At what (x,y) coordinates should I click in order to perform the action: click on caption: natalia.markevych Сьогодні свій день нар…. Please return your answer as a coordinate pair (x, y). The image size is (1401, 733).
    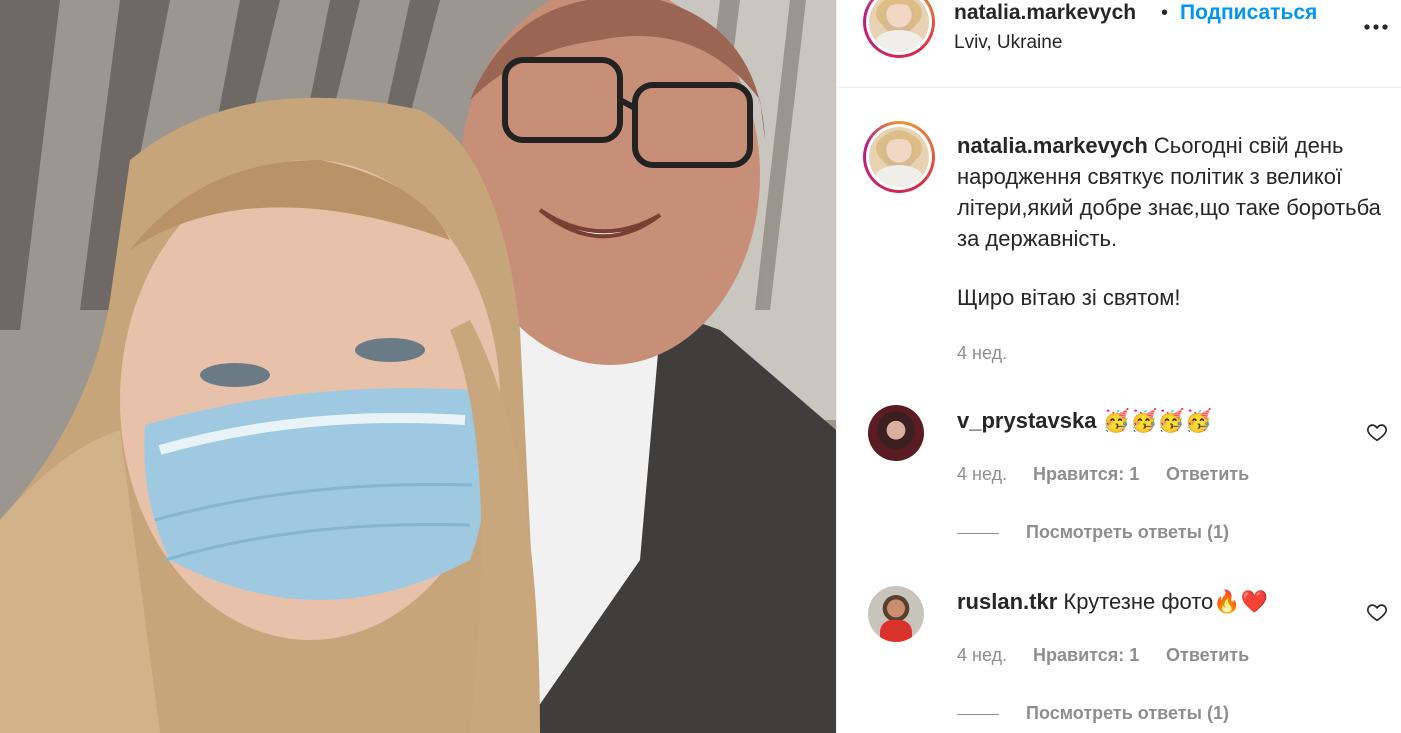
    Looking at the image, I should click on (1174, 192).